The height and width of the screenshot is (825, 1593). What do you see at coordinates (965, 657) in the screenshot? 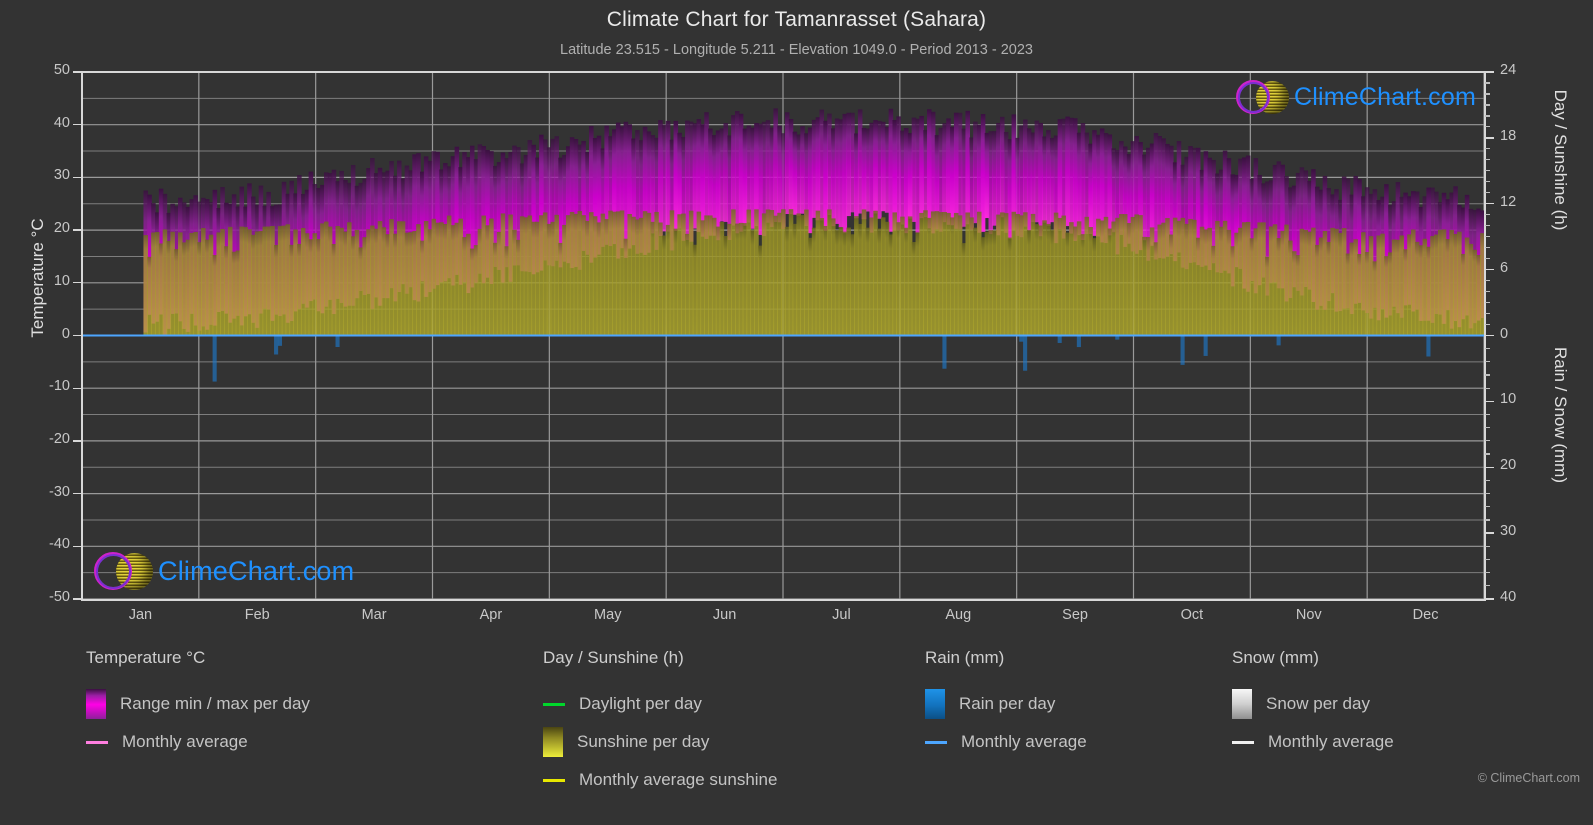
I see `legend-heading: Rain (mm)` at bounding box center [965, 657].